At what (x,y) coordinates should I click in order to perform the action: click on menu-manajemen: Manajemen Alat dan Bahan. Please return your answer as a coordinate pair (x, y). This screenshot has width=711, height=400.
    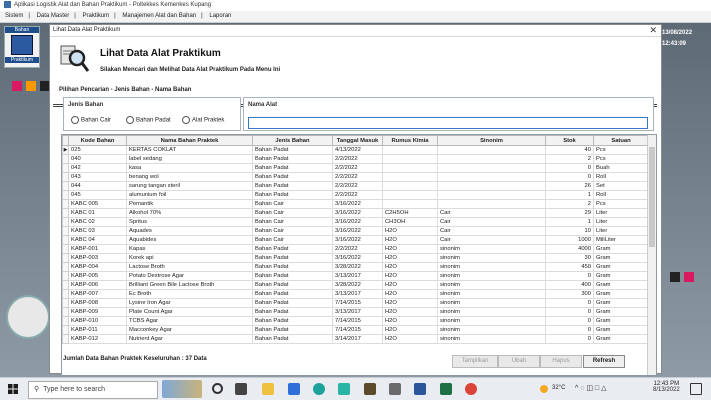
    Looking at the image, I should click on (159, 16).